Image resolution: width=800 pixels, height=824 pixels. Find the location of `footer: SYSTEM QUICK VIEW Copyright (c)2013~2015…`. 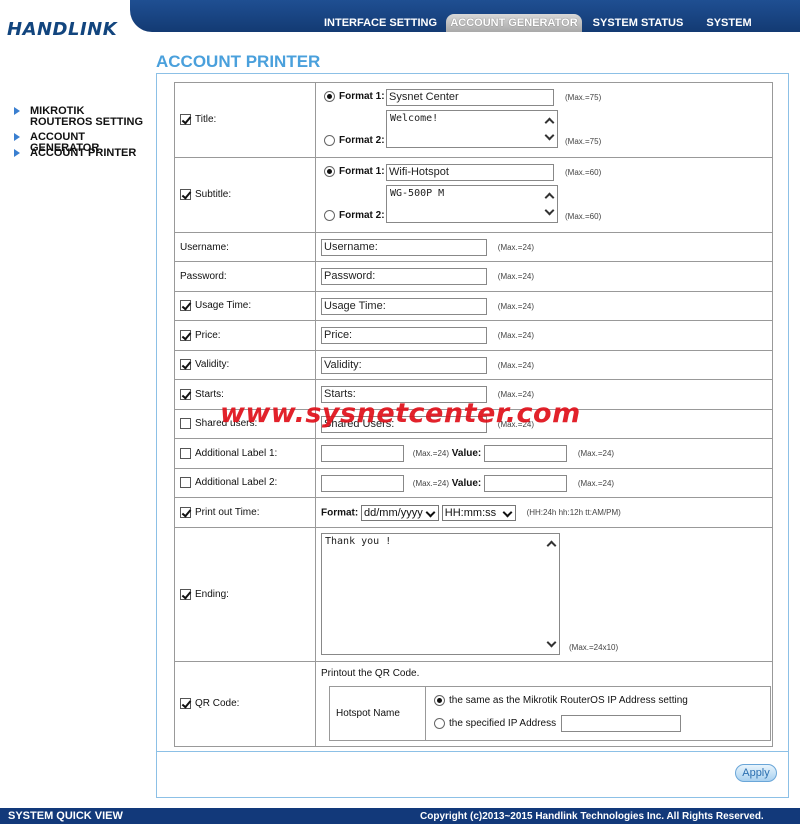

footer: SYSTEM QUICK VIEW Copyright (c)2013~2015… is located at coordinates (400, 816).